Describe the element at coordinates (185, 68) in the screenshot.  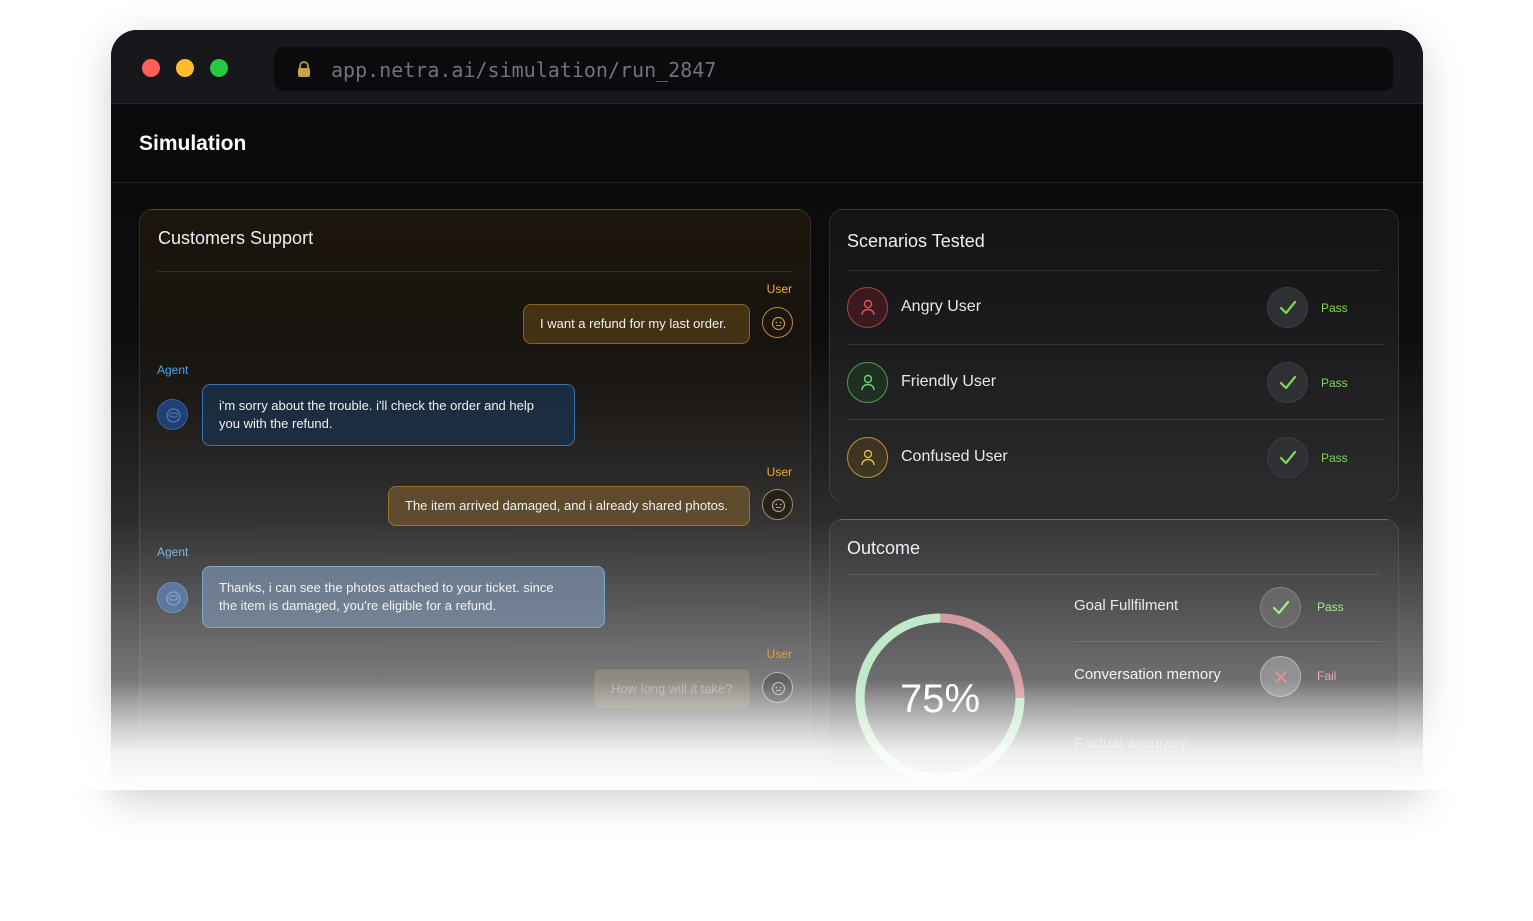
I see `minimize-window-button` at that location.